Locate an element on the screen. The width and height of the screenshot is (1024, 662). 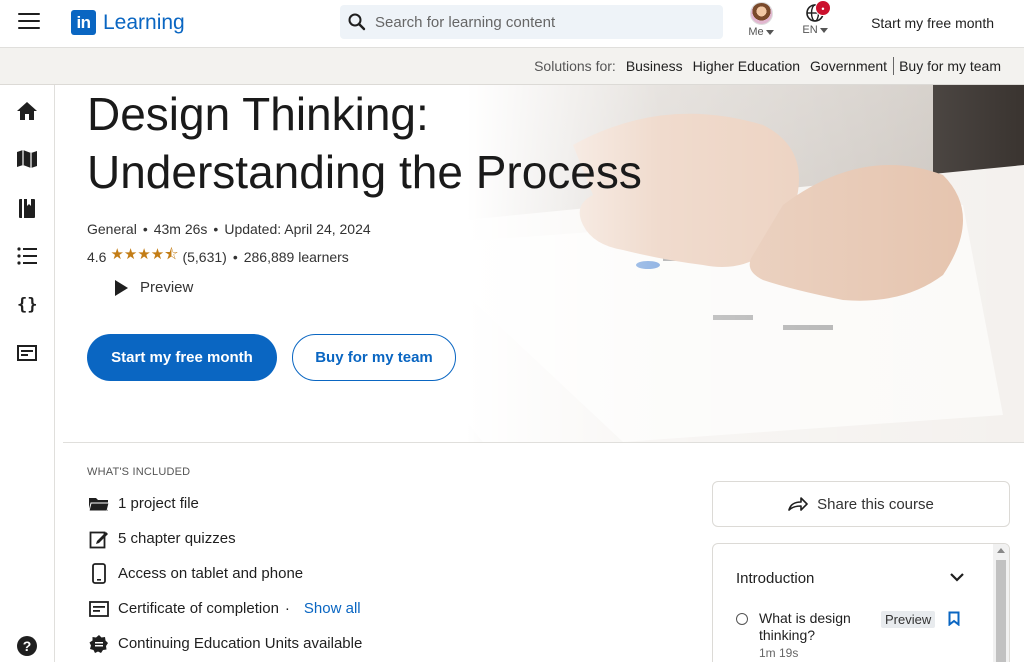
preview-button: Preview is located at coordinates (154, 287).